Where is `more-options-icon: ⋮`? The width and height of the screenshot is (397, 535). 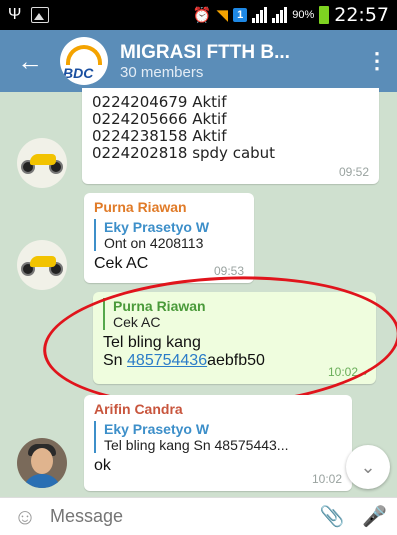 more-options-icon: ⋮ is located at coordinates (377, 61).